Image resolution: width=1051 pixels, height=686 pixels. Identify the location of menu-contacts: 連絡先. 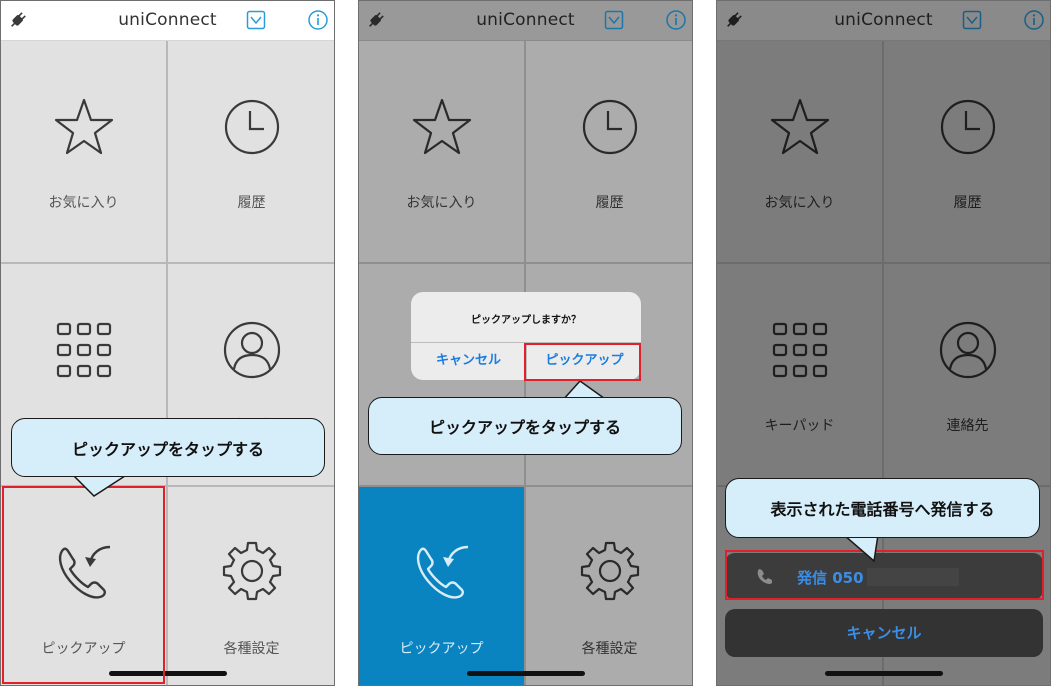
(967, 374).